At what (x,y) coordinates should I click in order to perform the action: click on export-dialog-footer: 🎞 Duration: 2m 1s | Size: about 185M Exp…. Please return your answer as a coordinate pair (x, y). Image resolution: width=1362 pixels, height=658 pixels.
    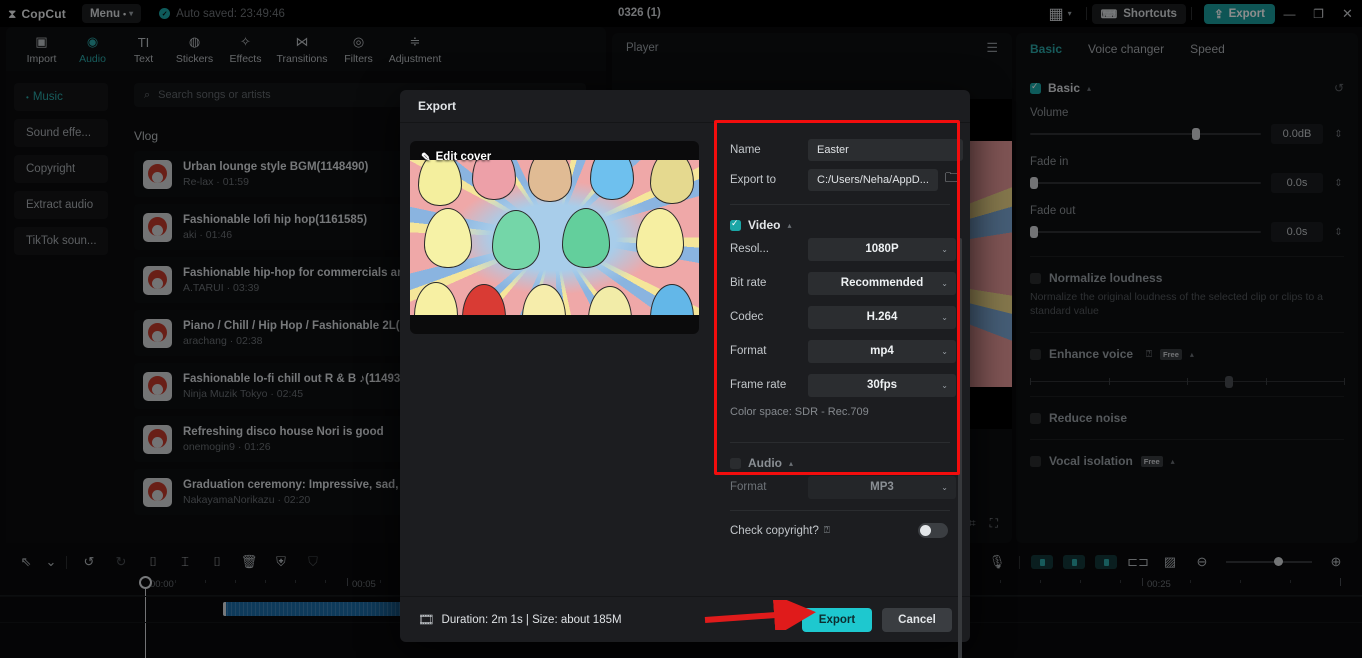
    Looking at the image, I should click on (685, 619).